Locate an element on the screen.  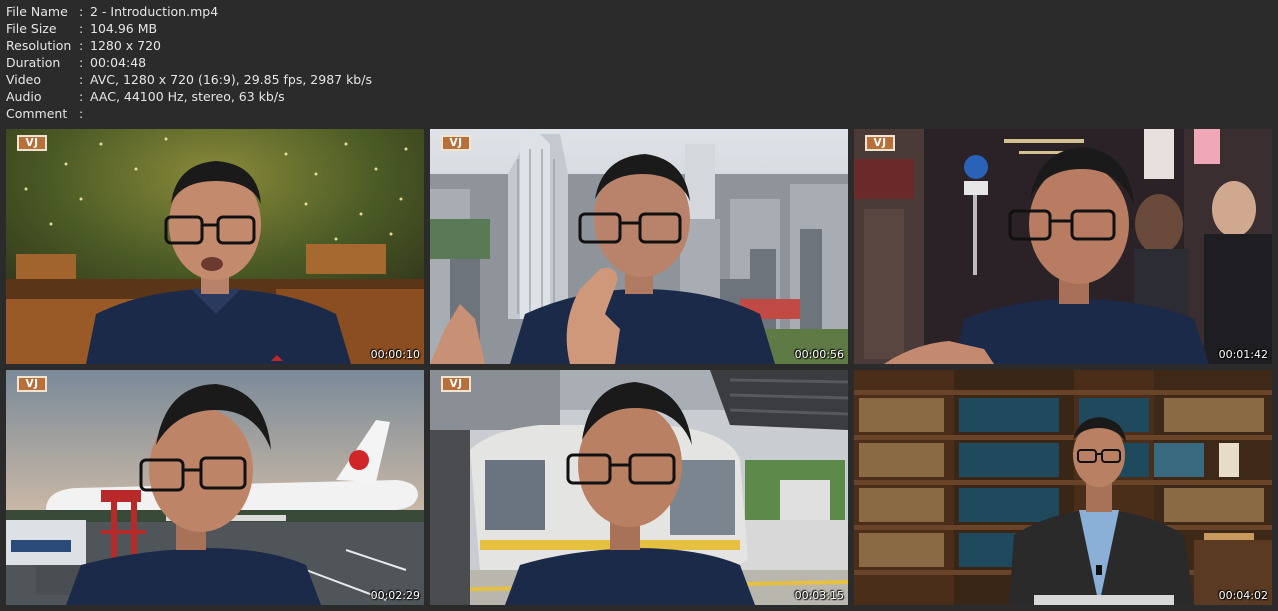
info-row-audio: Audio : AAC, 44100 Hz, stereo, 63 kb/s is located at coordinates (189, 96).